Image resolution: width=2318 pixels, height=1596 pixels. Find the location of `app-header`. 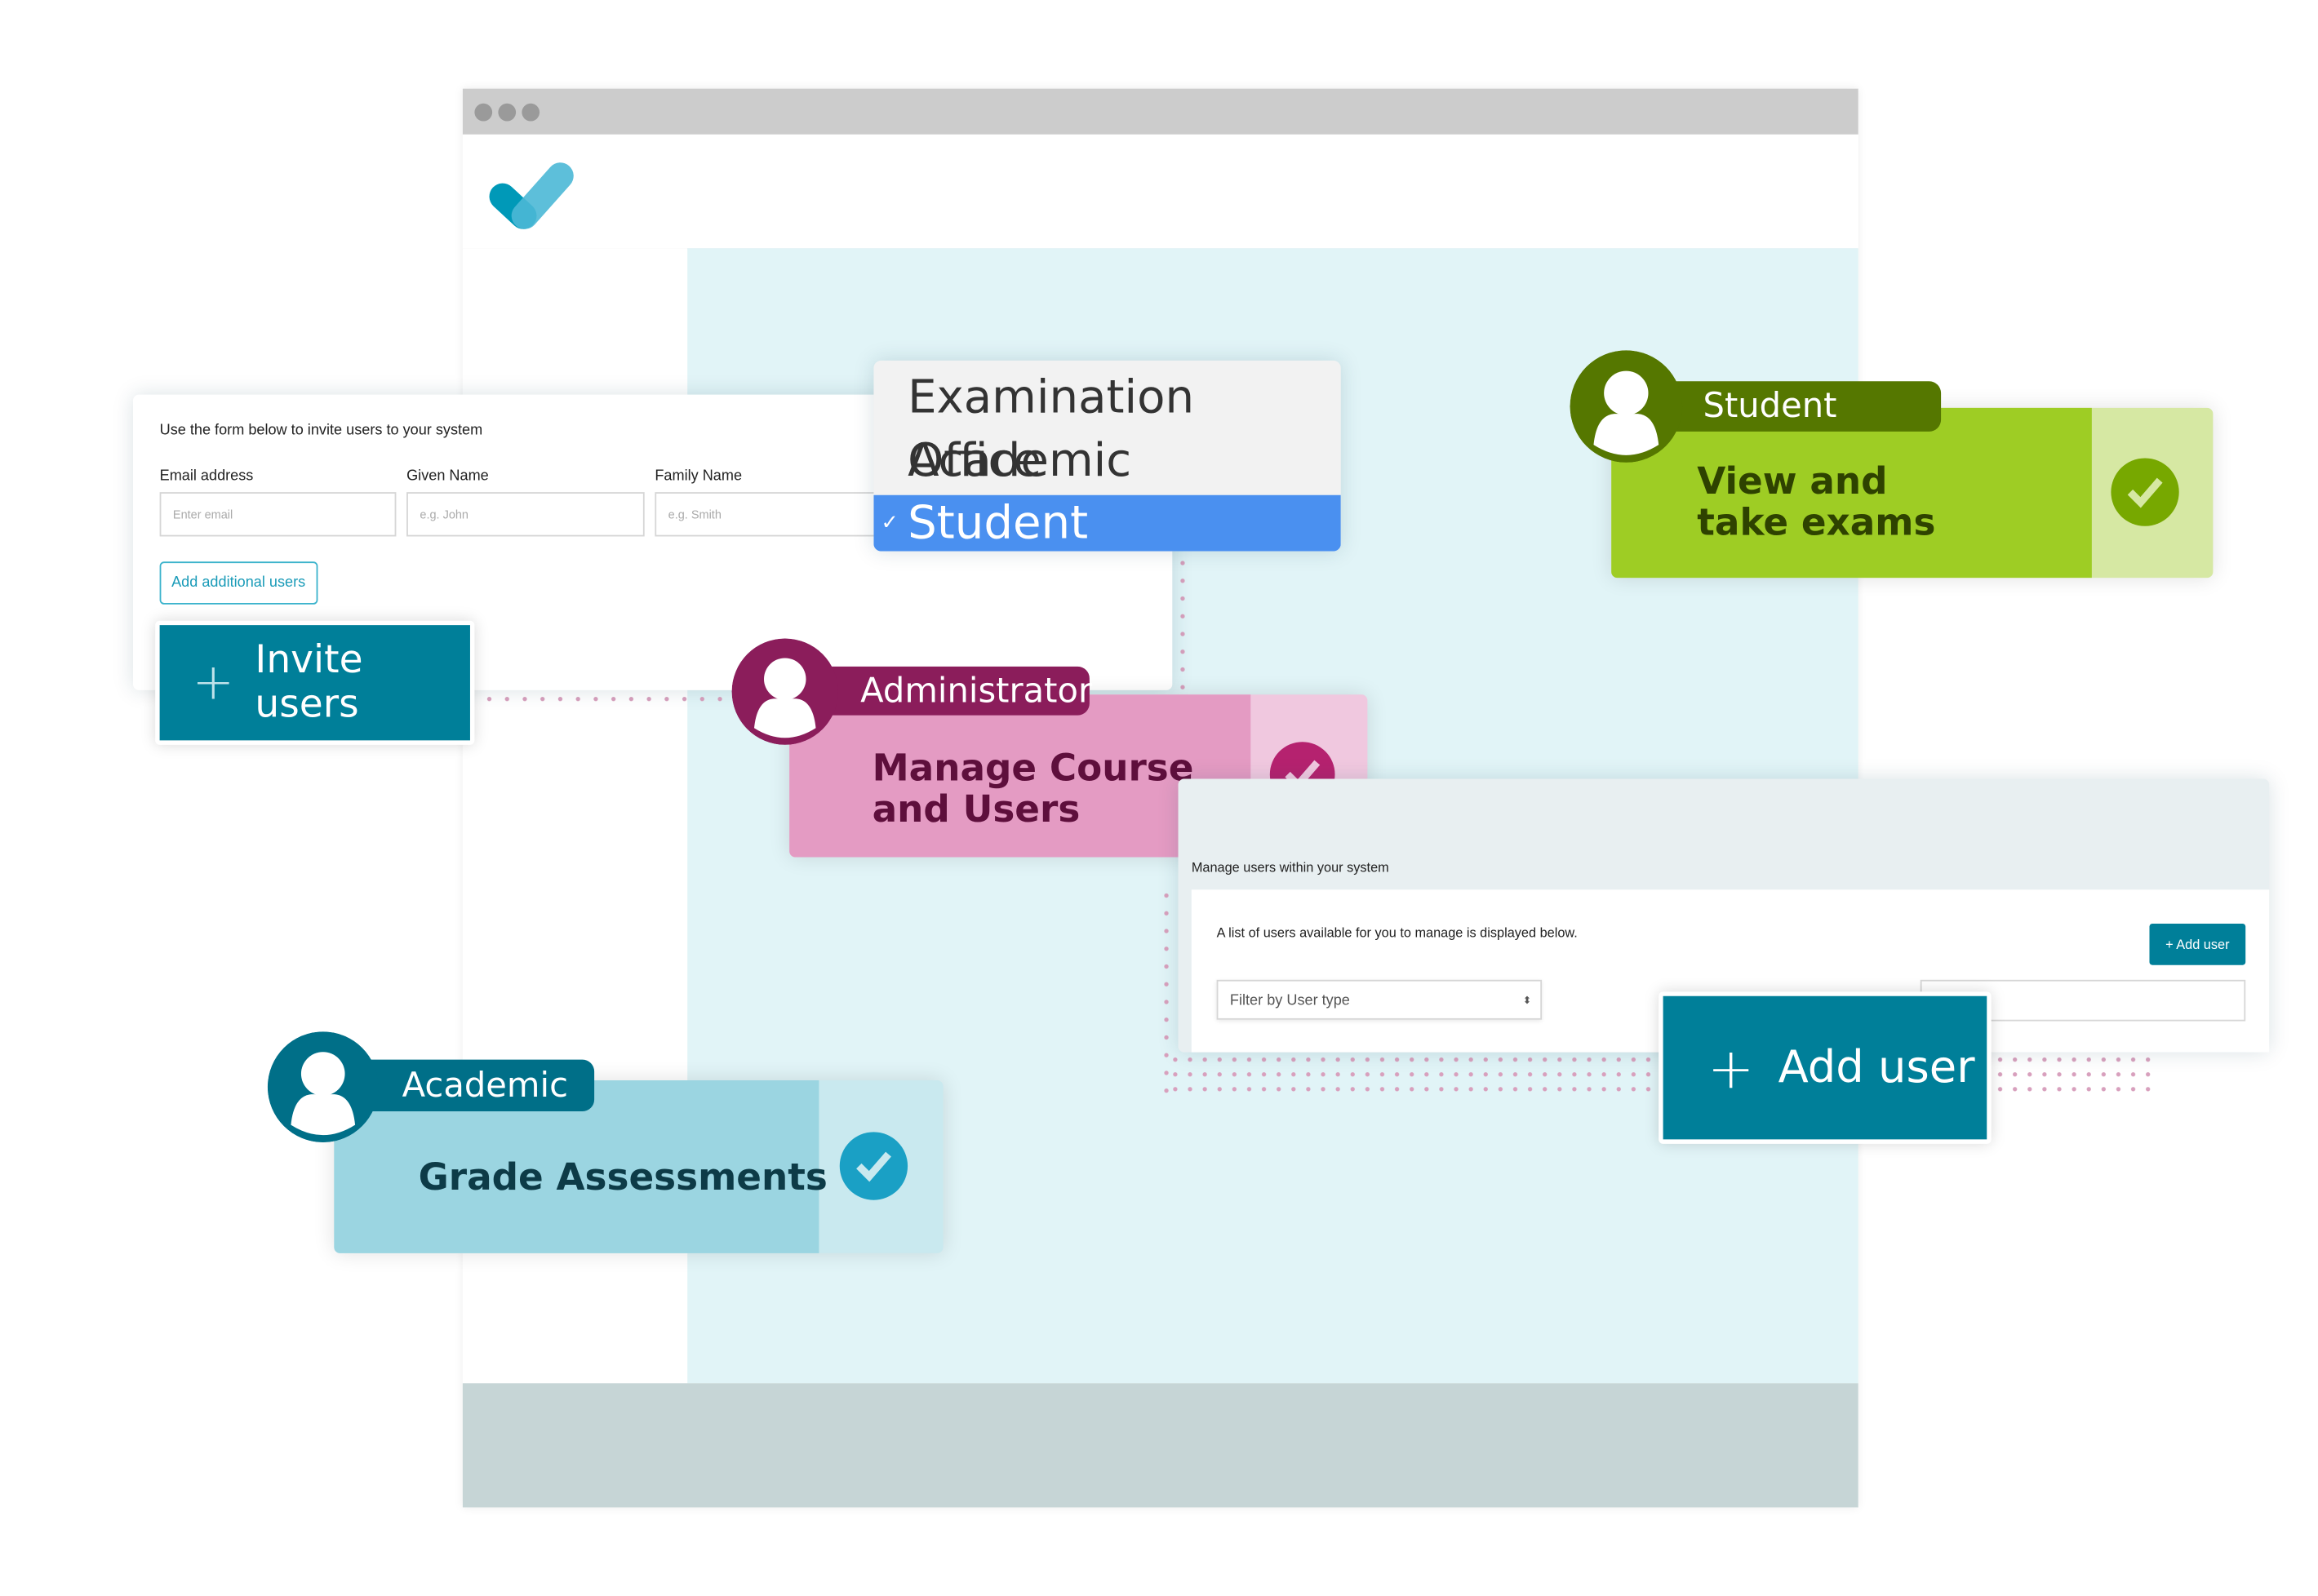

app-header is located at coordinates (1160, 192).